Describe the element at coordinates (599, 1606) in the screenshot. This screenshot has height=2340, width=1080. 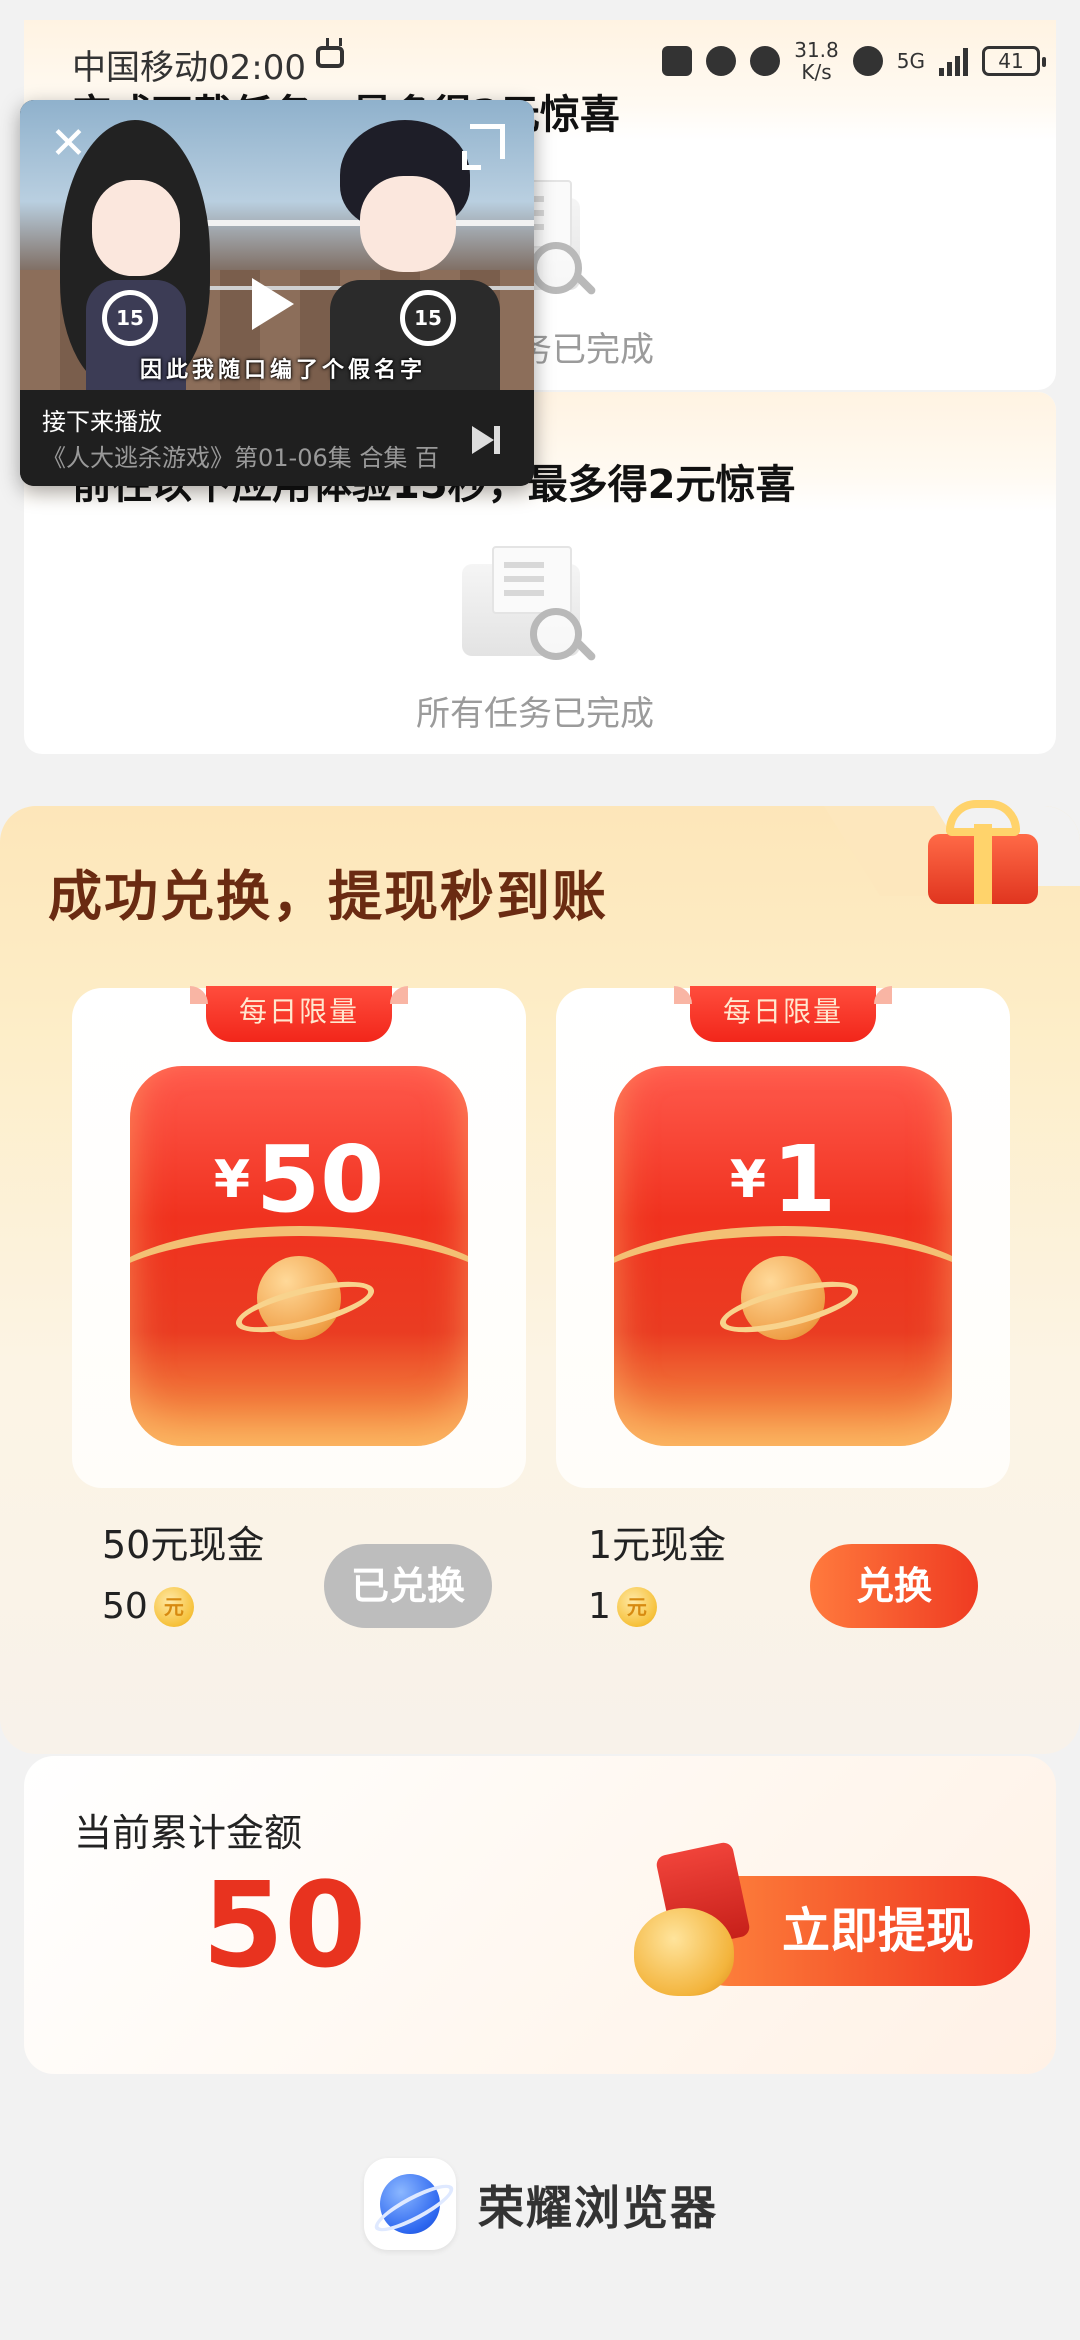
I see `price-value: 1` at that location.